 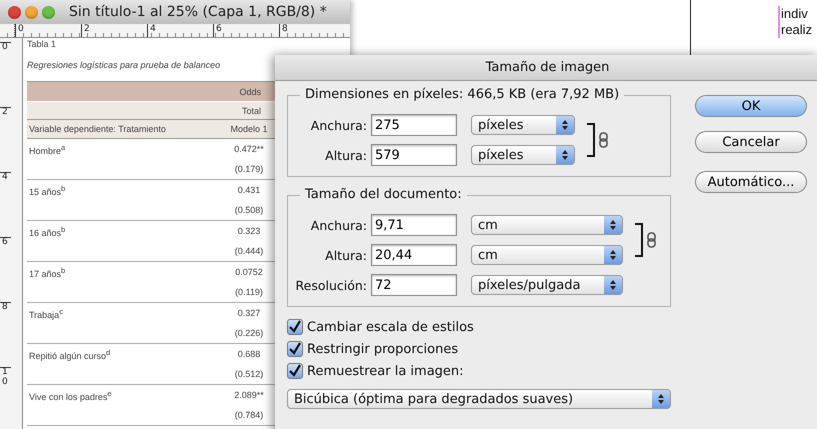 What do you see at coordinates (249, 374) in the screenshot?
I see `table-cell-text: (0.512)` at bounding box center [249, 374].